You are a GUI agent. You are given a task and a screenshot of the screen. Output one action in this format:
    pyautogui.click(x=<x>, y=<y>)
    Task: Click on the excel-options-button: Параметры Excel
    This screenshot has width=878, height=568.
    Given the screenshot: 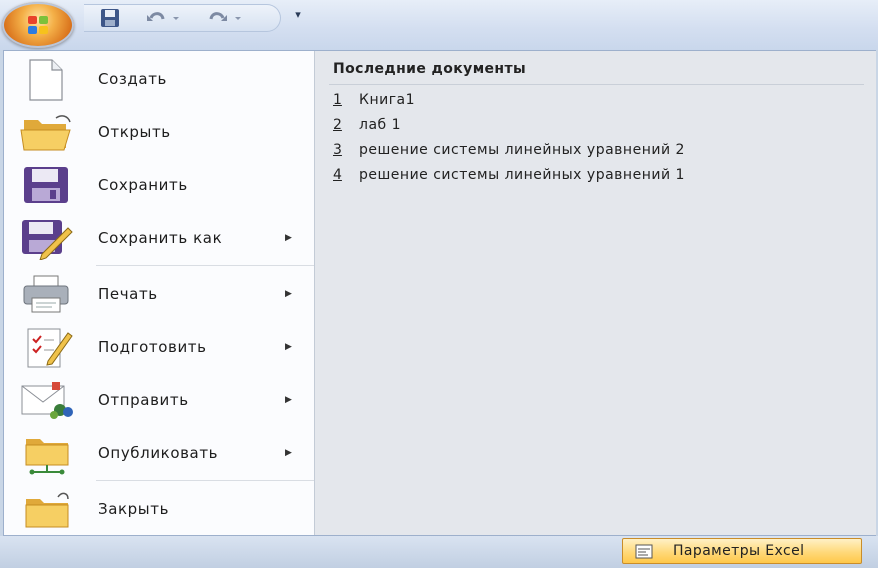 What is the action you would take?
    pyautogui.click(x=742, y=551)
    